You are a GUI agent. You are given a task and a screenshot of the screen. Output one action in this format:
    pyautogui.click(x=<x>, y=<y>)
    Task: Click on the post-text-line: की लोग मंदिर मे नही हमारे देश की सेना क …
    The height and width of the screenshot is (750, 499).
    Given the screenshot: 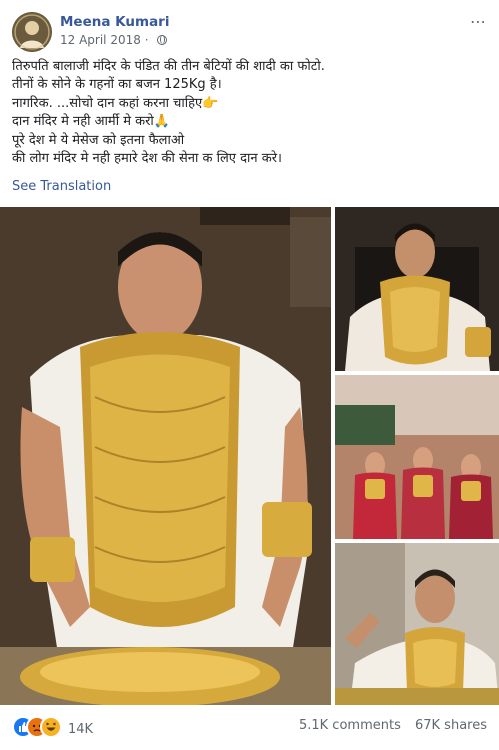 What is the action you would take?
    pyautogui.click(x=147, y=159)
    